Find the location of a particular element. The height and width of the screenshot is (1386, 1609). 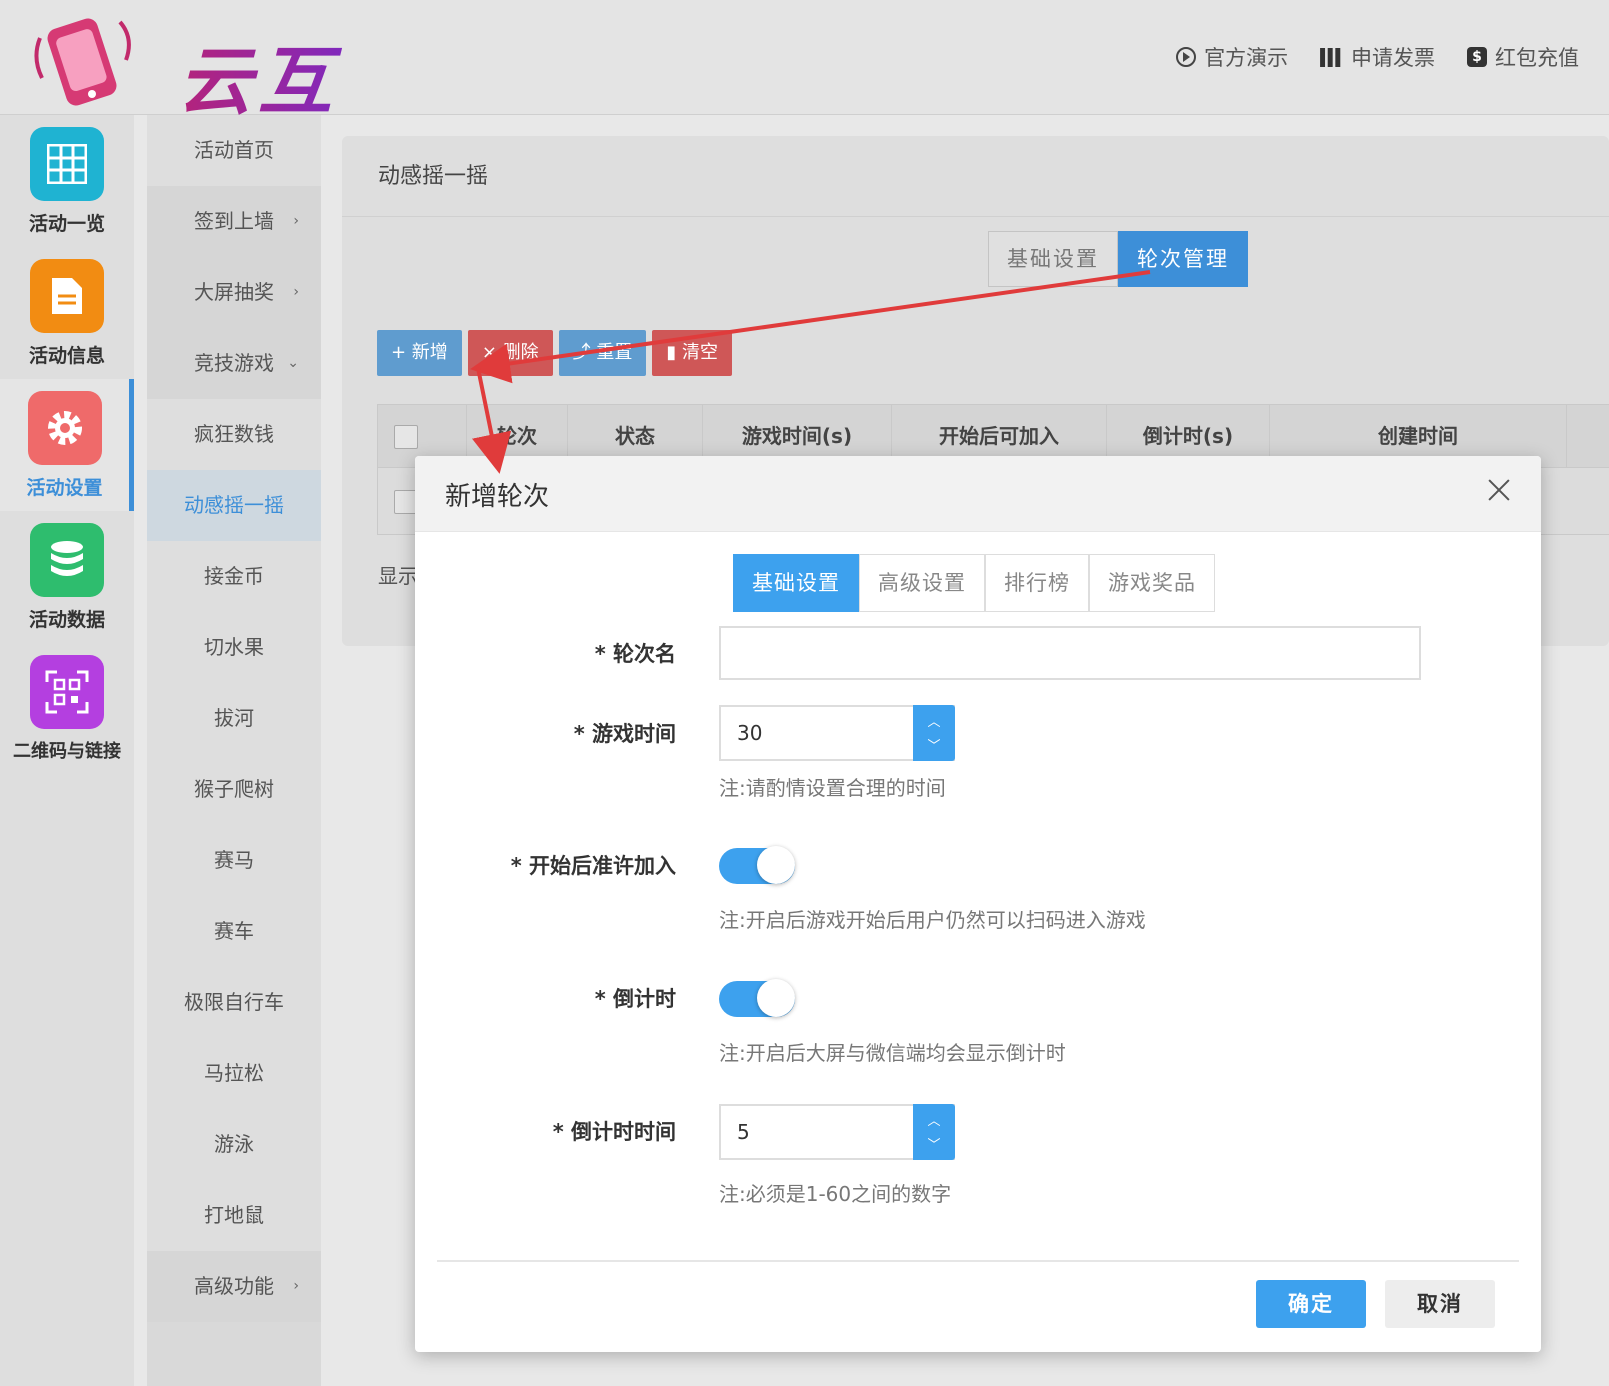

game-time-value: 30 is located at coordinates (750, 733).